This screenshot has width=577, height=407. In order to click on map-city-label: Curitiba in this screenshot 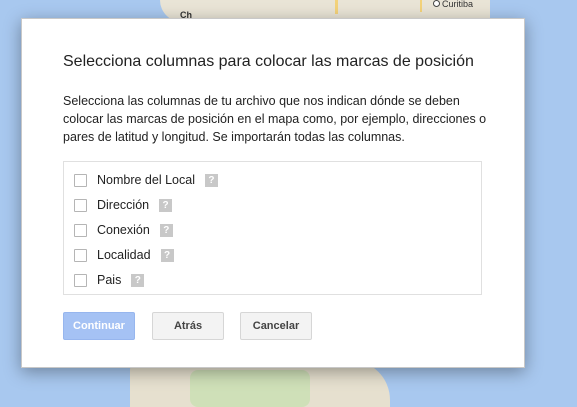, I will do `click(458, 4)`.